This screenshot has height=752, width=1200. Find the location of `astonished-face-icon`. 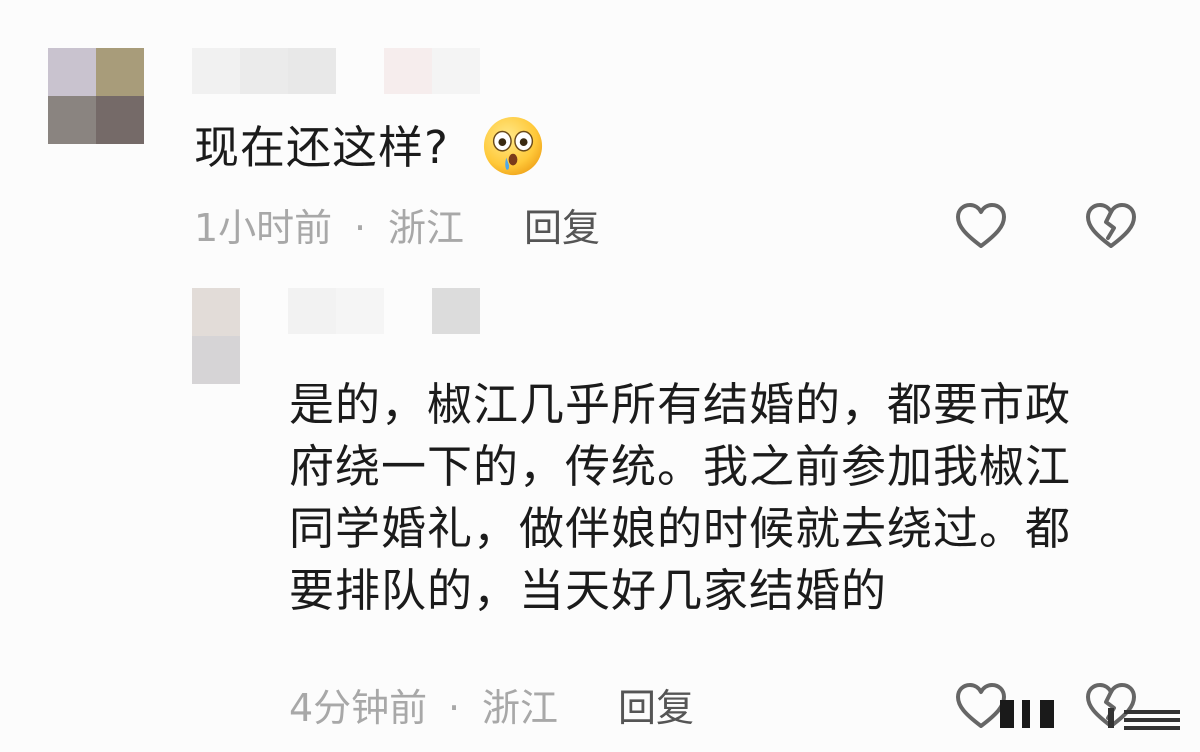

astonished-face-icon is located at coordinates (513, 146).